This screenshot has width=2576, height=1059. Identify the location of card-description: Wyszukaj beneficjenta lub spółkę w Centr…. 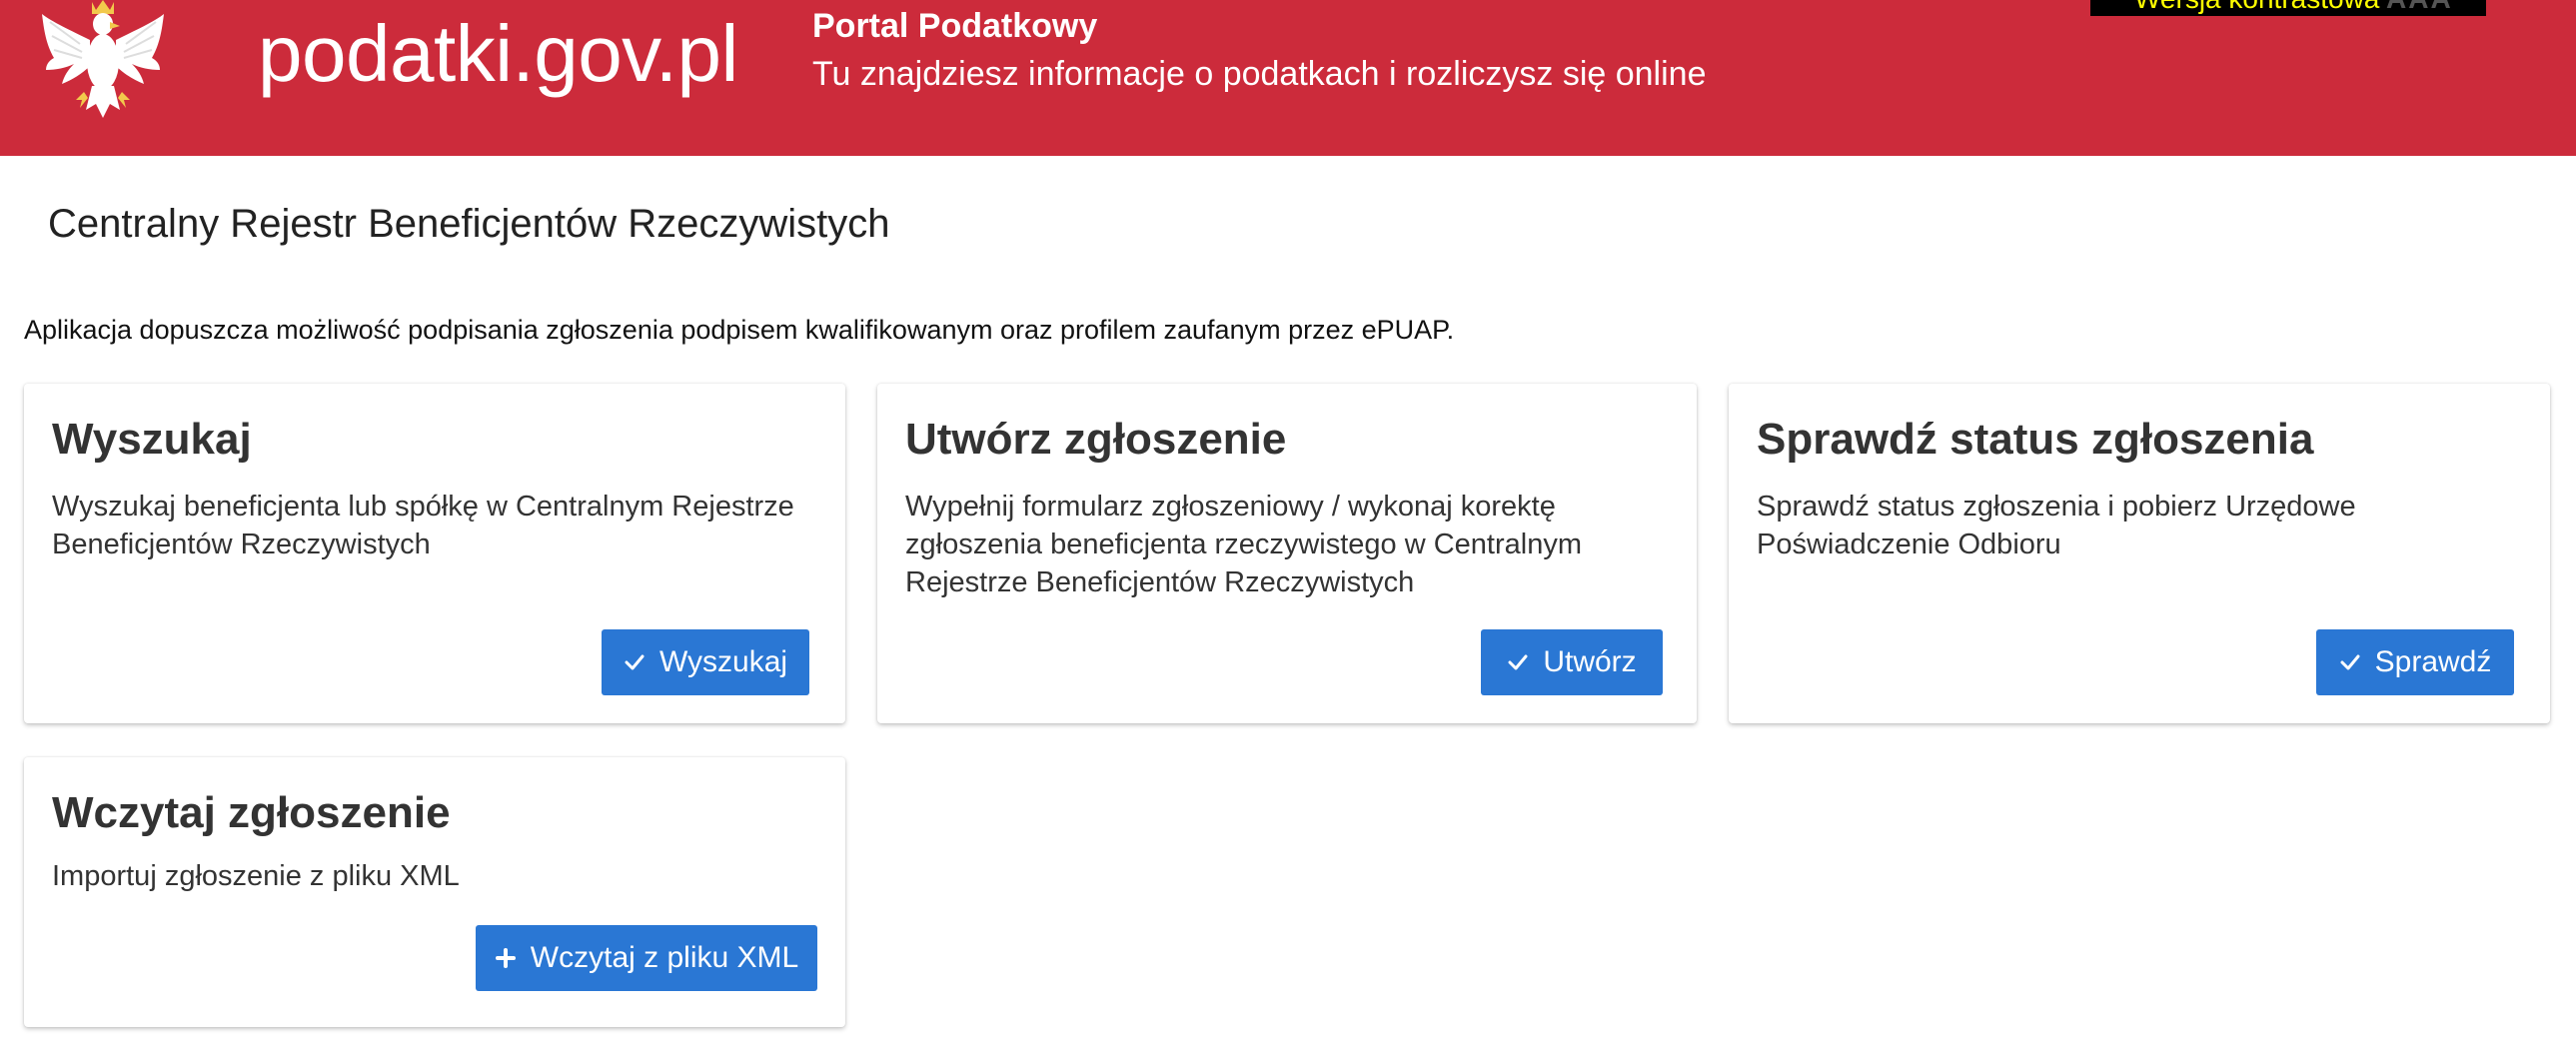
(423, 525).